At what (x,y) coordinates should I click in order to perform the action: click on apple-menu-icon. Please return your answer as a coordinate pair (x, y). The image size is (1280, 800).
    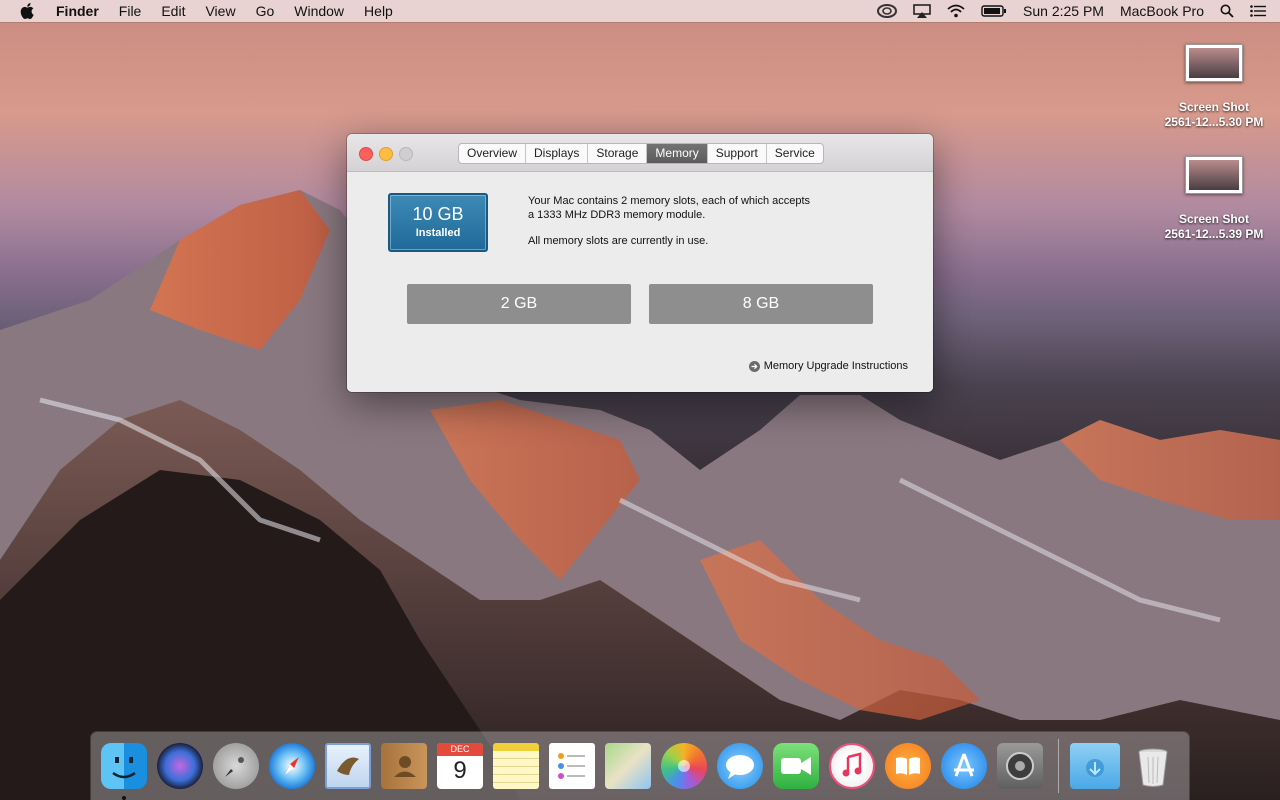
    Looking at the image, I should click on (29, 11).